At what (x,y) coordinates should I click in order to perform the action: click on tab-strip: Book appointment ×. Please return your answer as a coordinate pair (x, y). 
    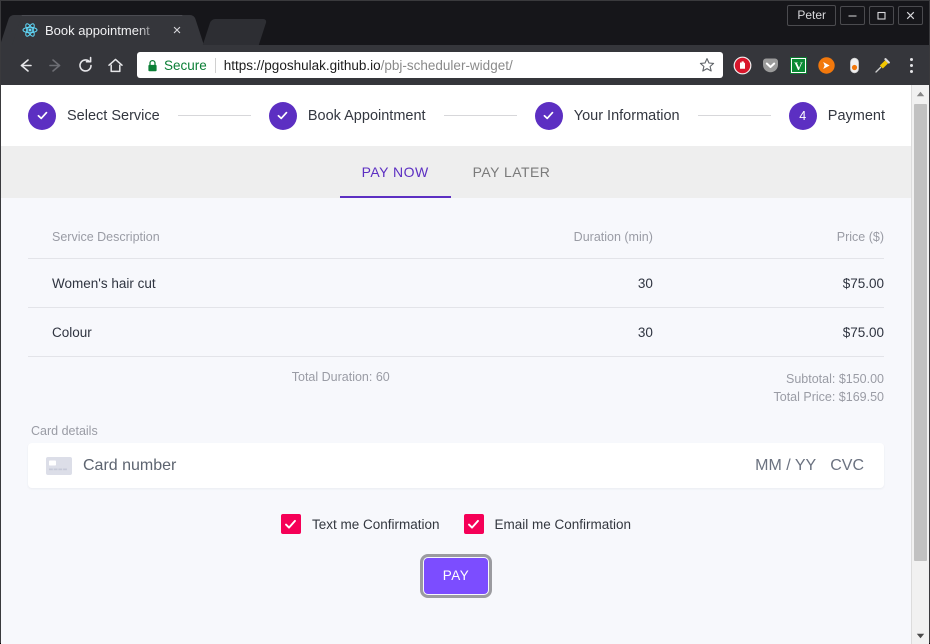
    Looking at the image, I should click on (139, 29).